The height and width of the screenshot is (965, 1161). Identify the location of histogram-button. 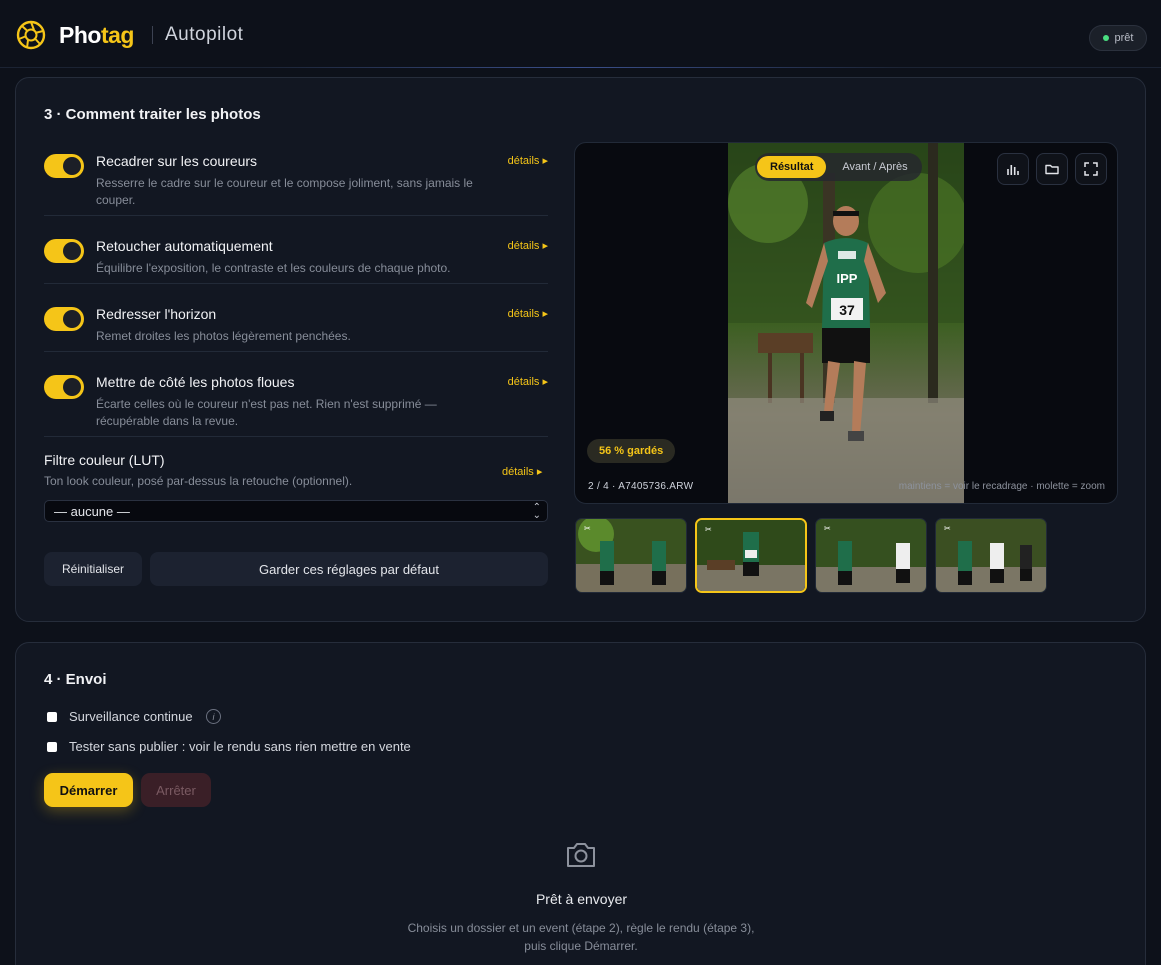
(1013, 169).